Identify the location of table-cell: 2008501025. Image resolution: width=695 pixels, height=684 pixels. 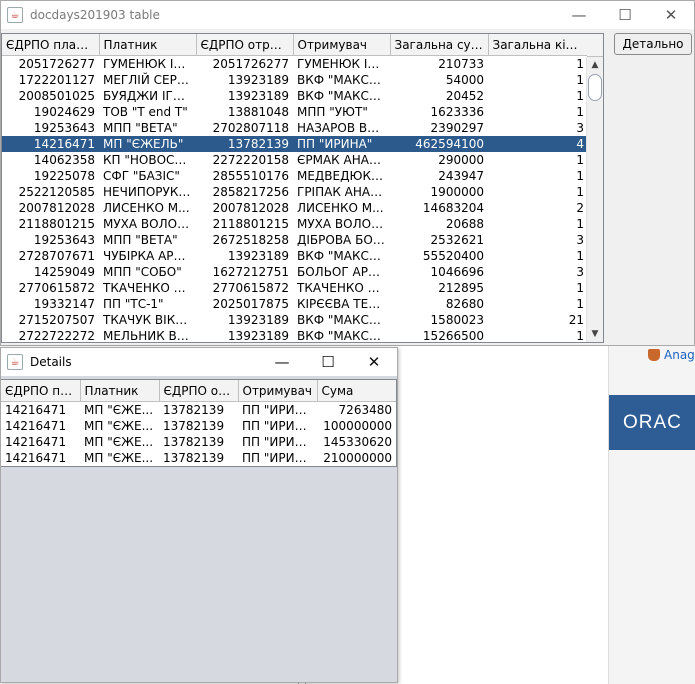
(50, 96).